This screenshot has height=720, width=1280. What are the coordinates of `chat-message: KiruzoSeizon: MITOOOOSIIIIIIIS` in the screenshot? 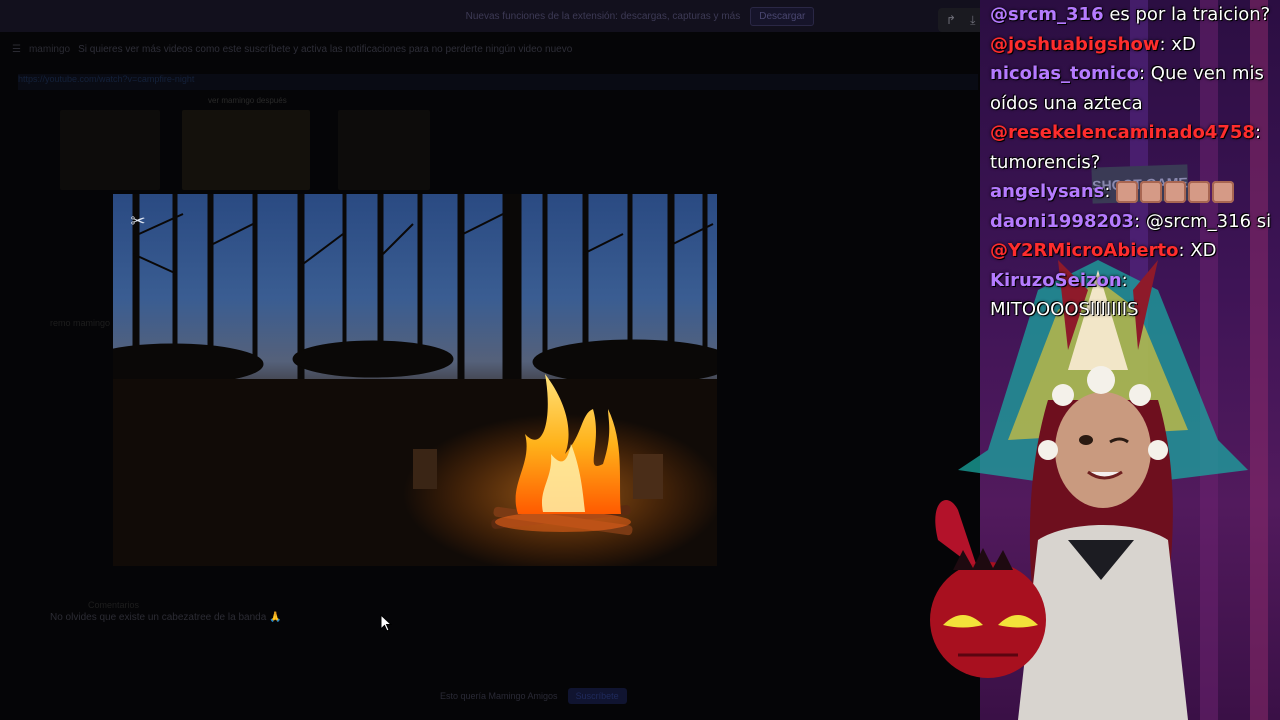 It's located at (1135, 295).